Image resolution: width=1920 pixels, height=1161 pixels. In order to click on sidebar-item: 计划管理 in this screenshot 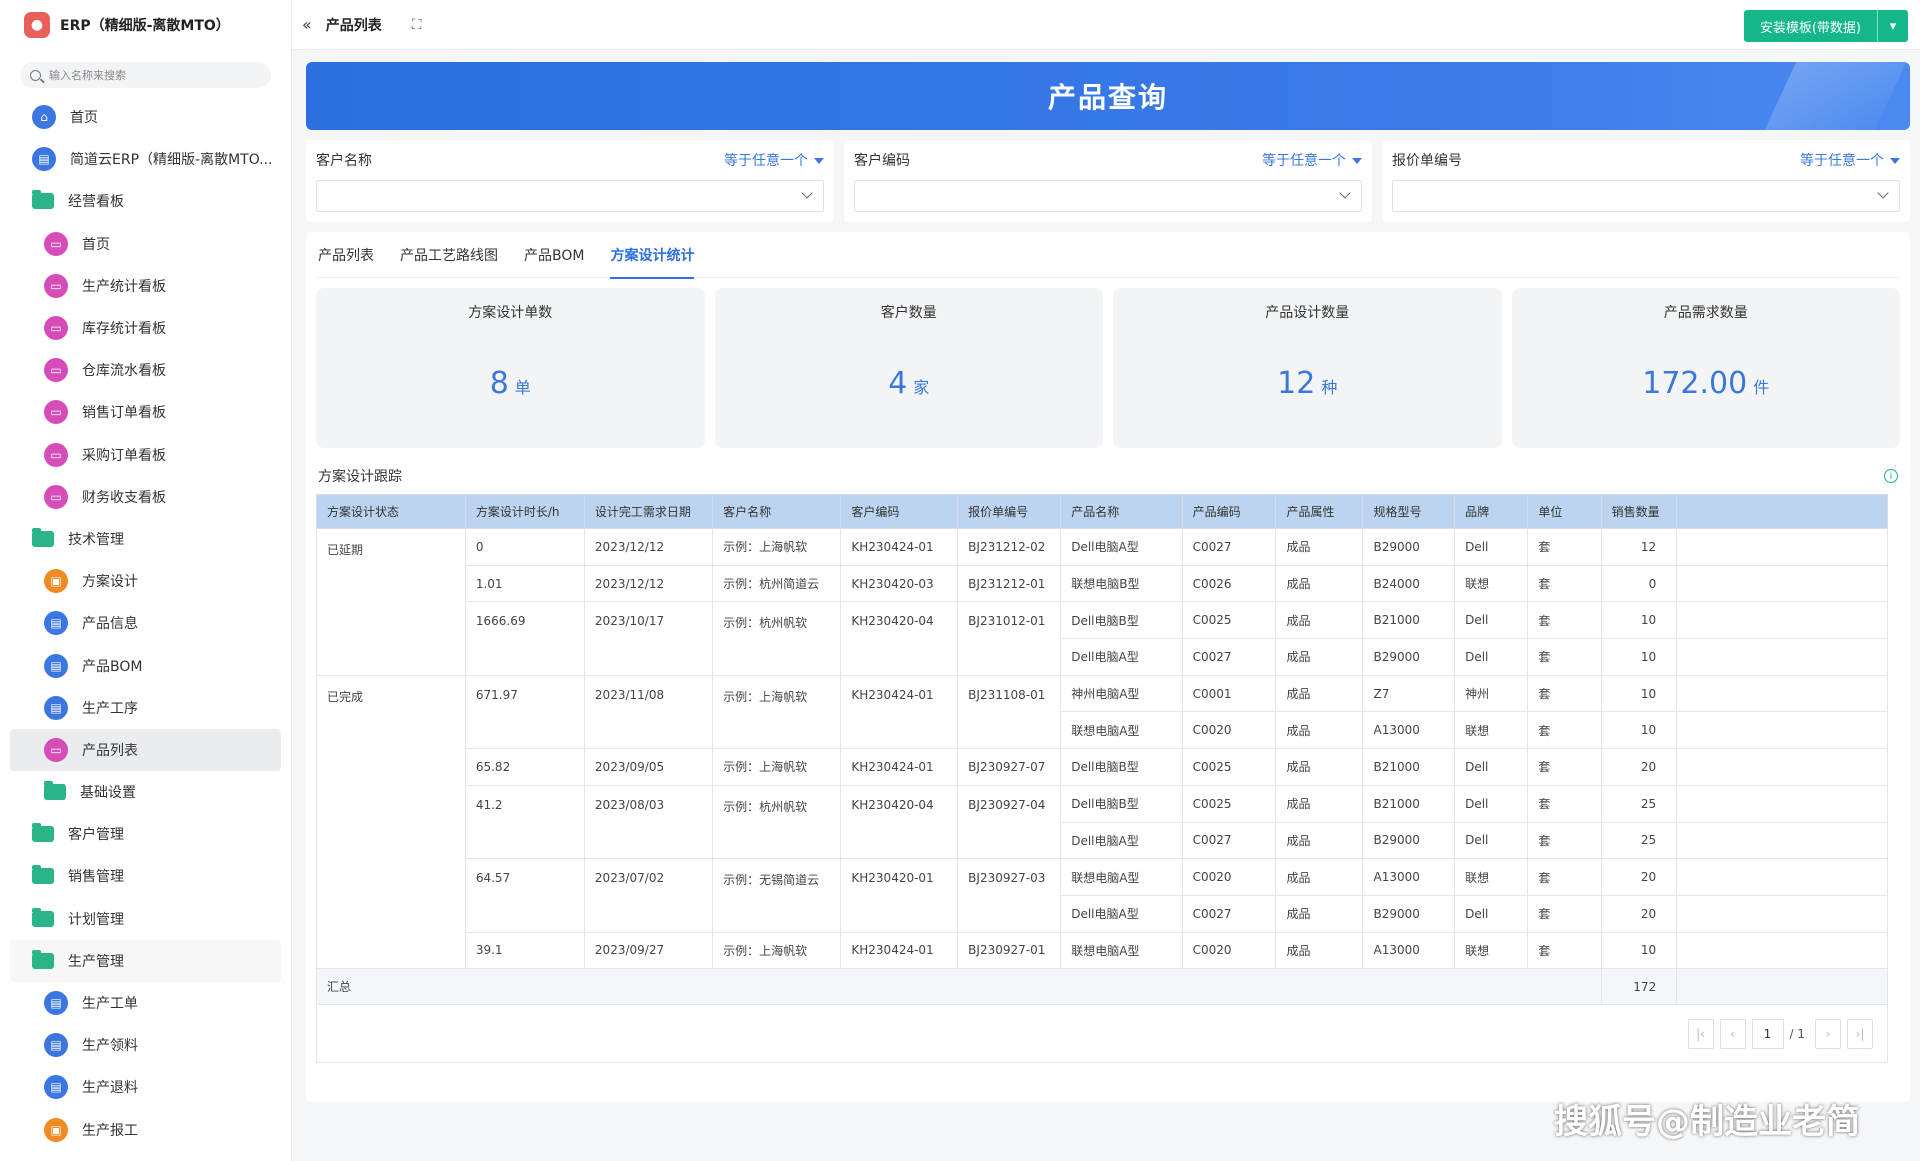, I will do `click(145, 919)`.